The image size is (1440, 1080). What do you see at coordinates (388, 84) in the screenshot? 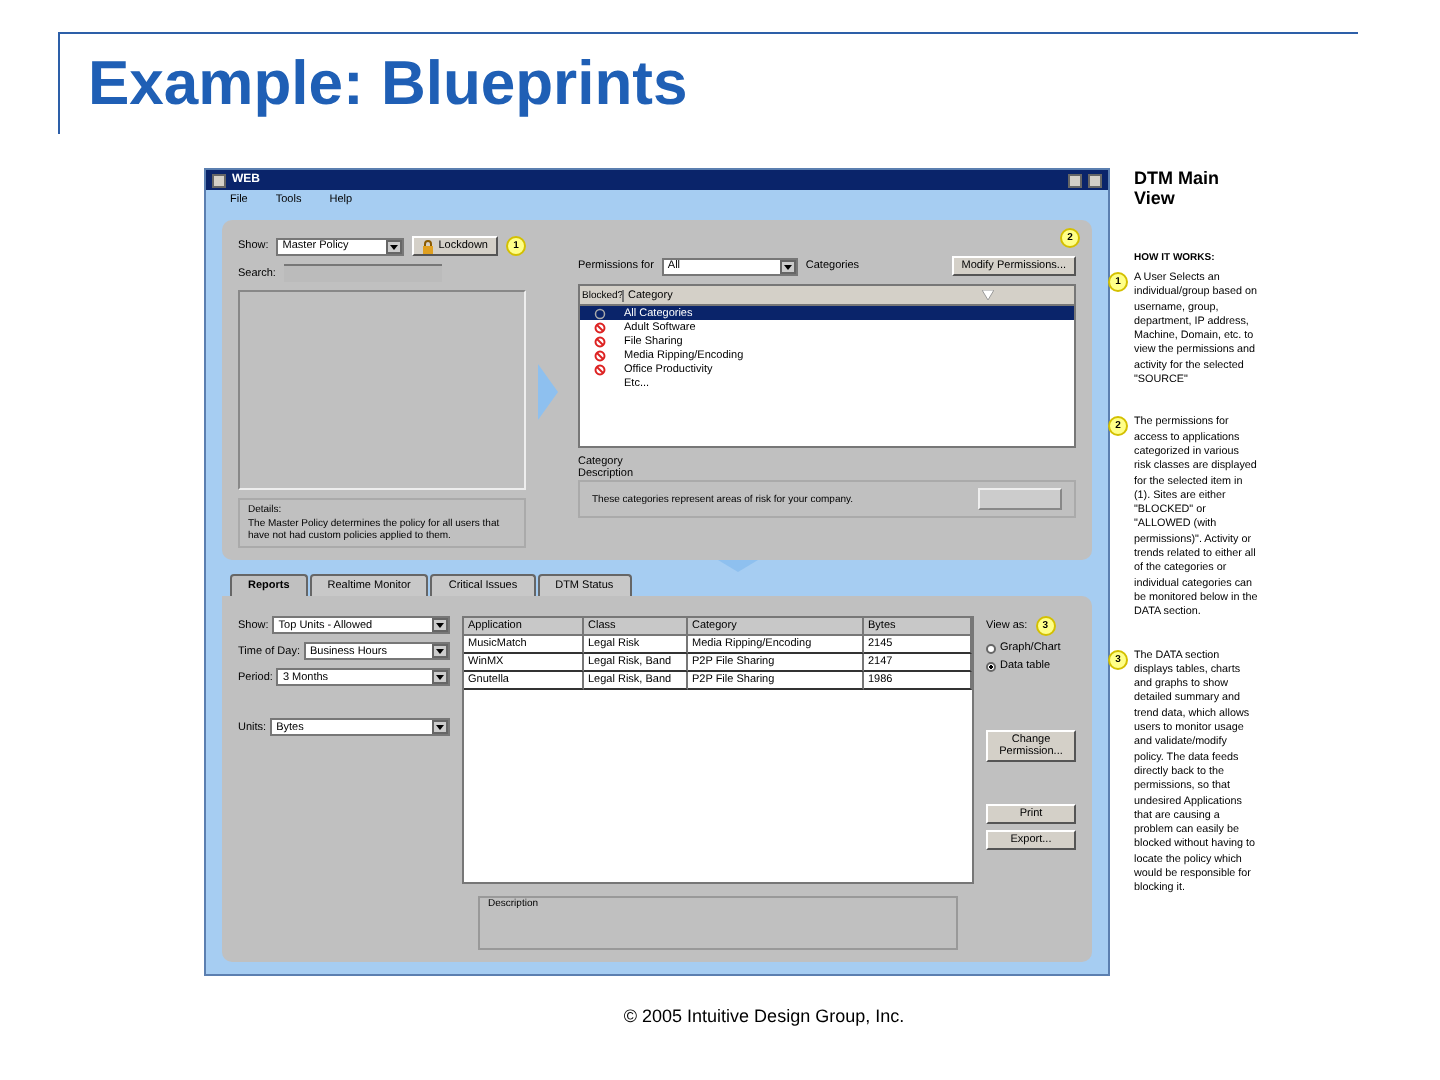
I see `slide-title: Example: Blueprints` at bounding box center [388, 84].